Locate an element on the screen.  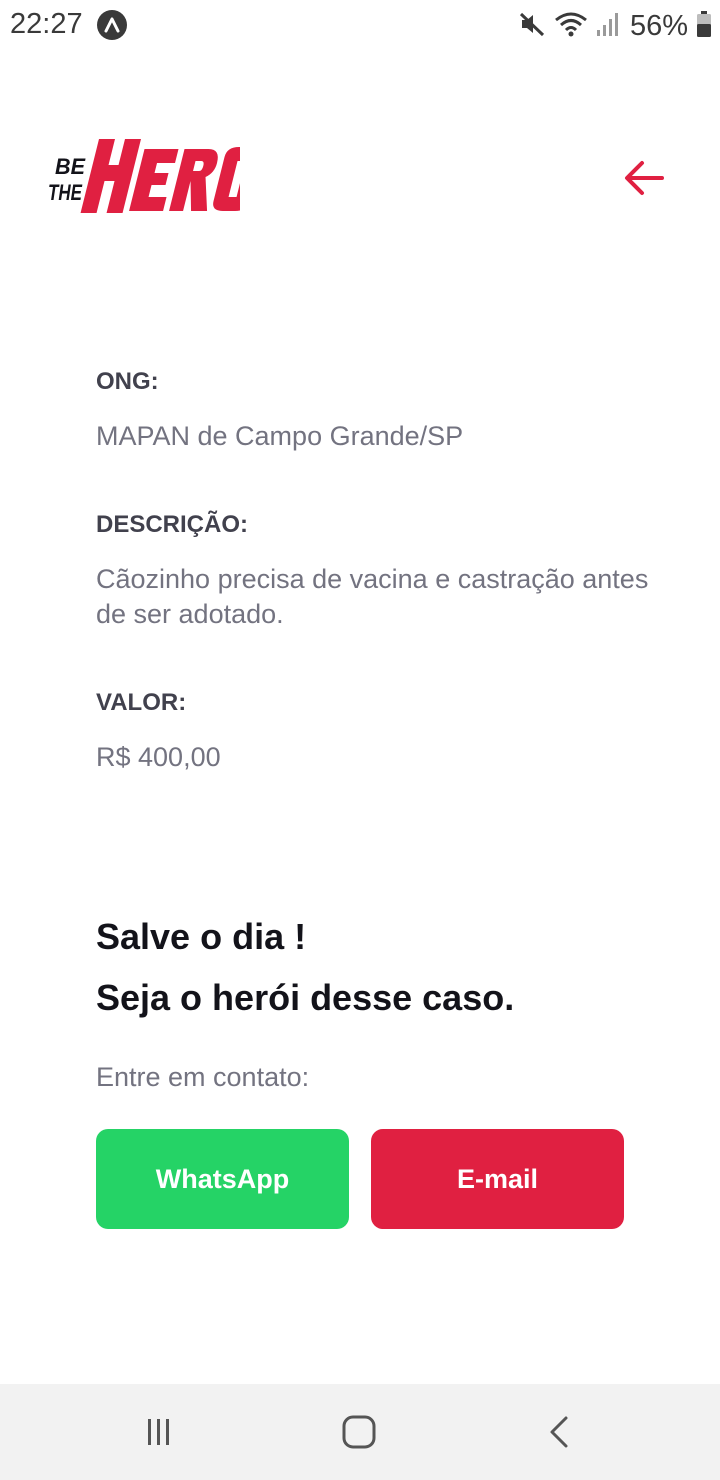
mute-icon is located at coordinates (532, 26).